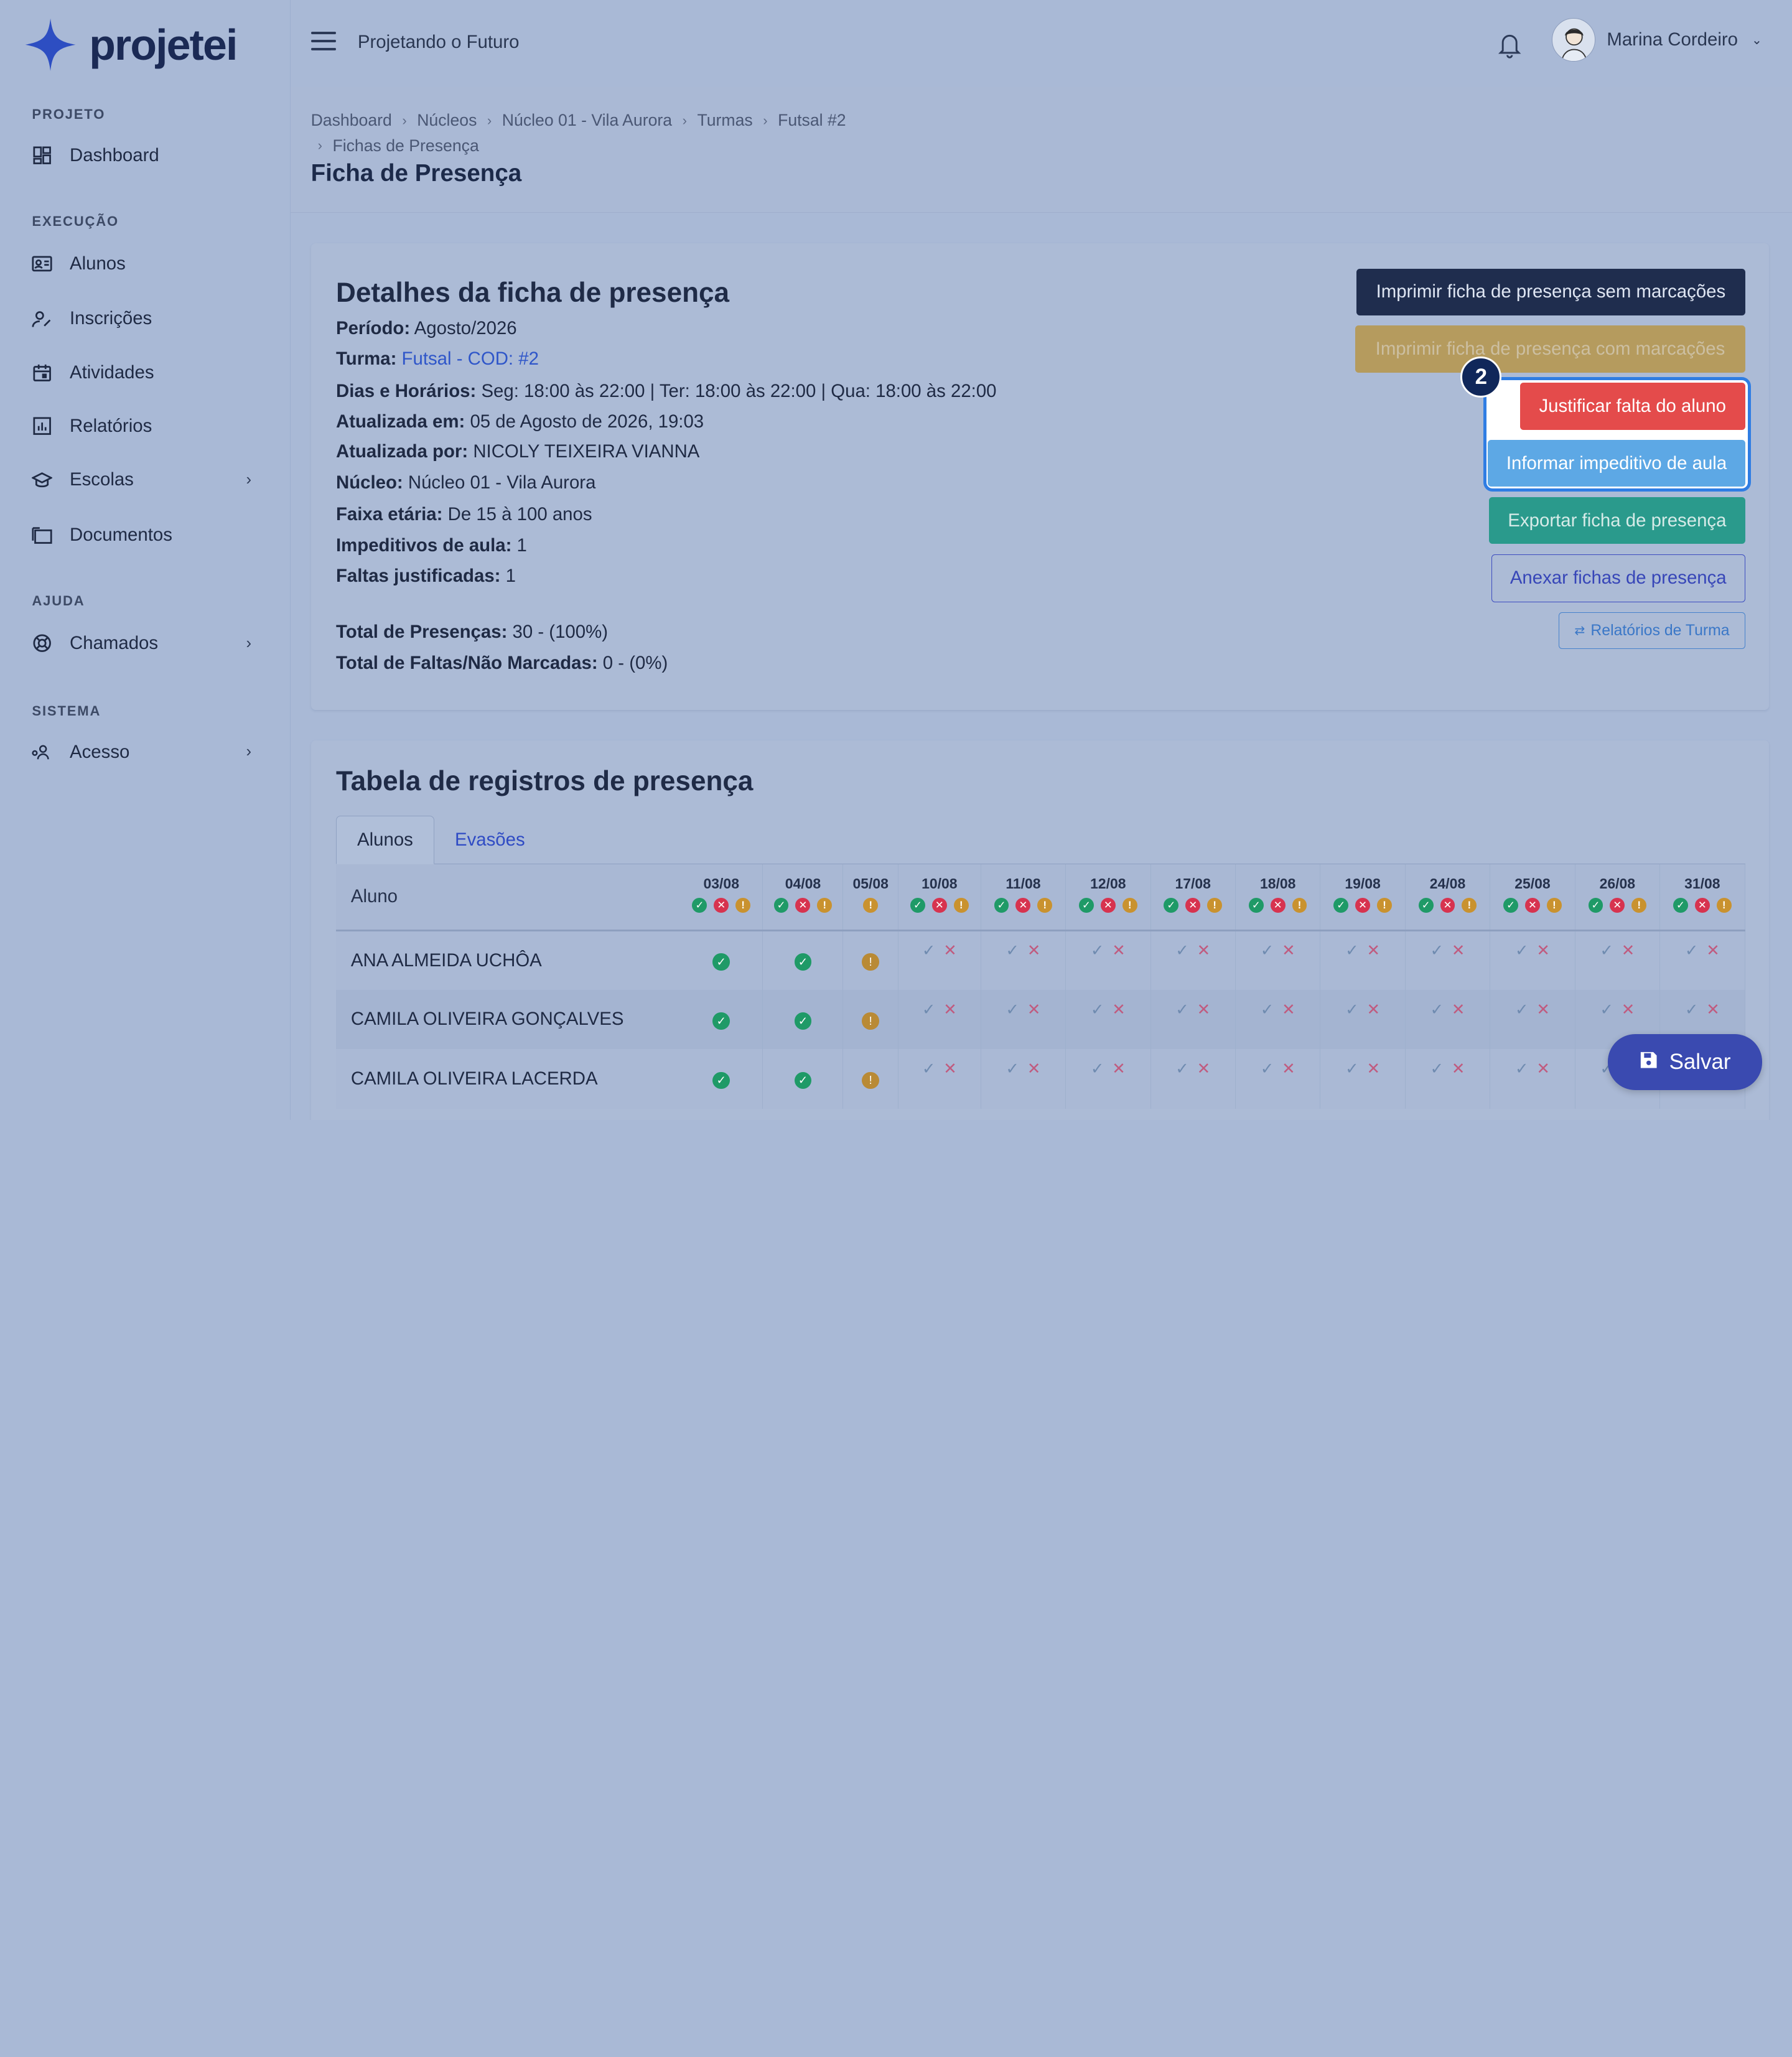 The image size is (1792, 2057). Describe the element at coordinates (724, 120) in the screenshot. I see `breadcrumb-link: Turmas` at that location.